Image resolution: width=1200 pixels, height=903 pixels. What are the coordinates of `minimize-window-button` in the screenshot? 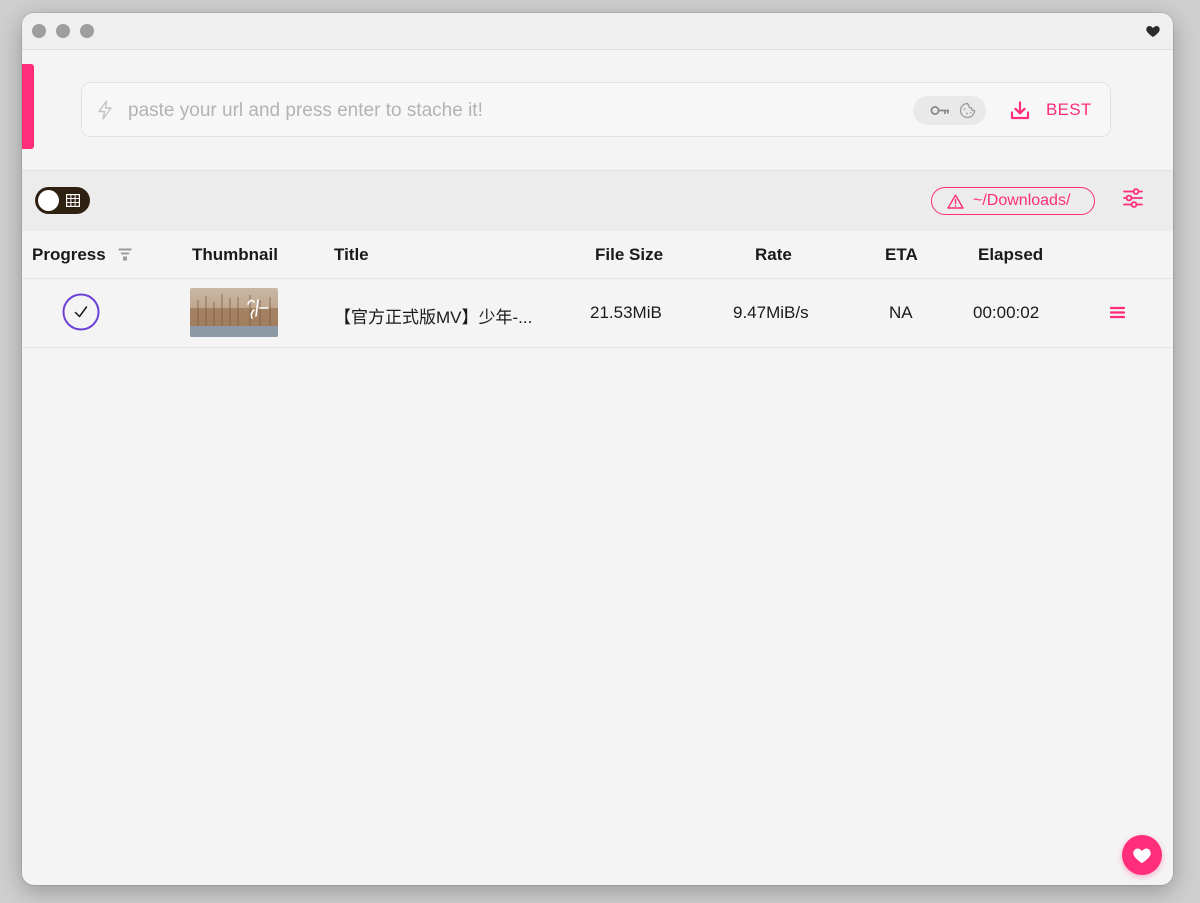 It's located at (63, 31).